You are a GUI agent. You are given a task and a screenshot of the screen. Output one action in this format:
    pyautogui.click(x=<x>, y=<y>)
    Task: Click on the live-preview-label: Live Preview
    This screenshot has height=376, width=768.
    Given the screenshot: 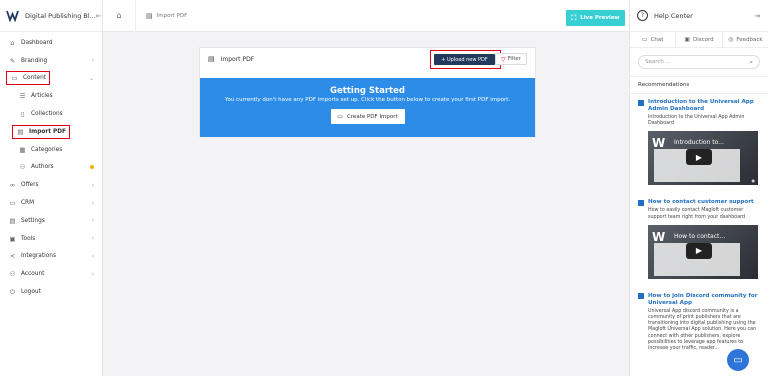 What is the action you would take?
    pyautogui.click(x=600, y=18)
    